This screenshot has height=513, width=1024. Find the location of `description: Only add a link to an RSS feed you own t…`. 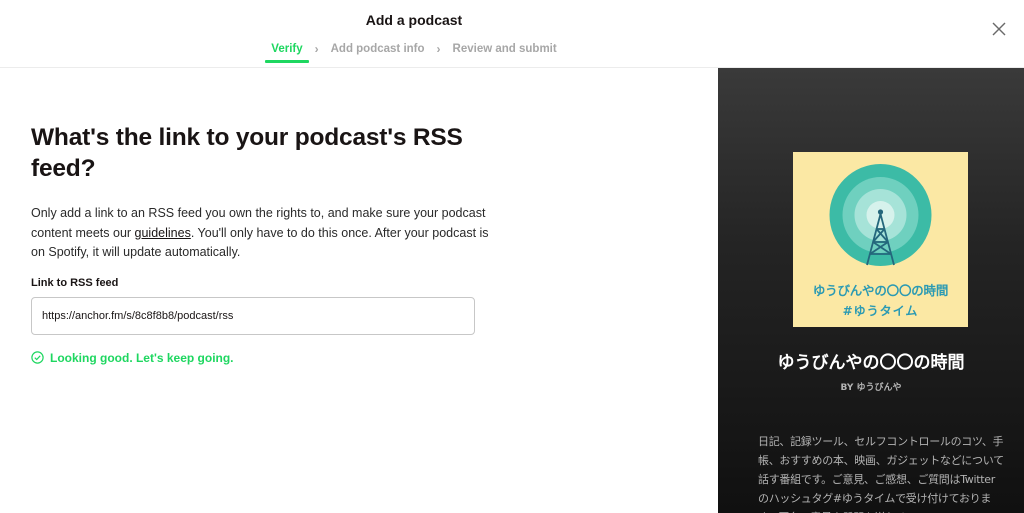

description: Only add a link to an RSS feed you own t… is located at coordinates (261, 233).